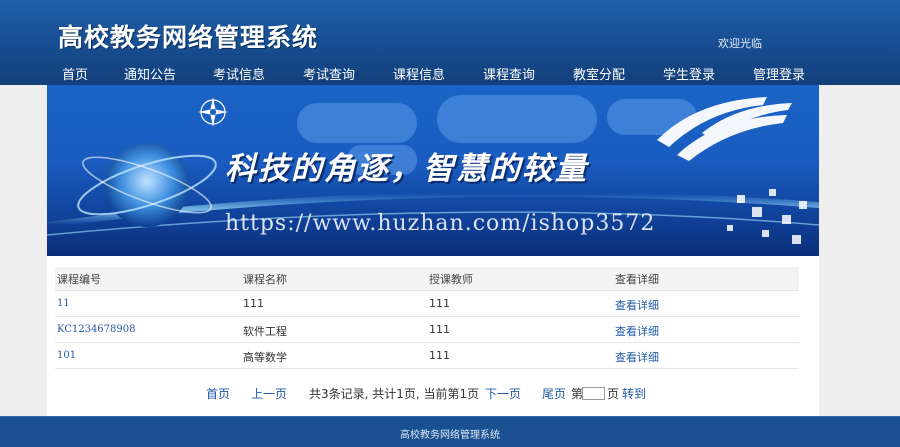 The height and width of the screenshot is (447, 900). What do you see at coordinates (188, 37) in the screenshot?
I see `site-title: 高校教务网络管理系统` at bounding box center [188, 37].